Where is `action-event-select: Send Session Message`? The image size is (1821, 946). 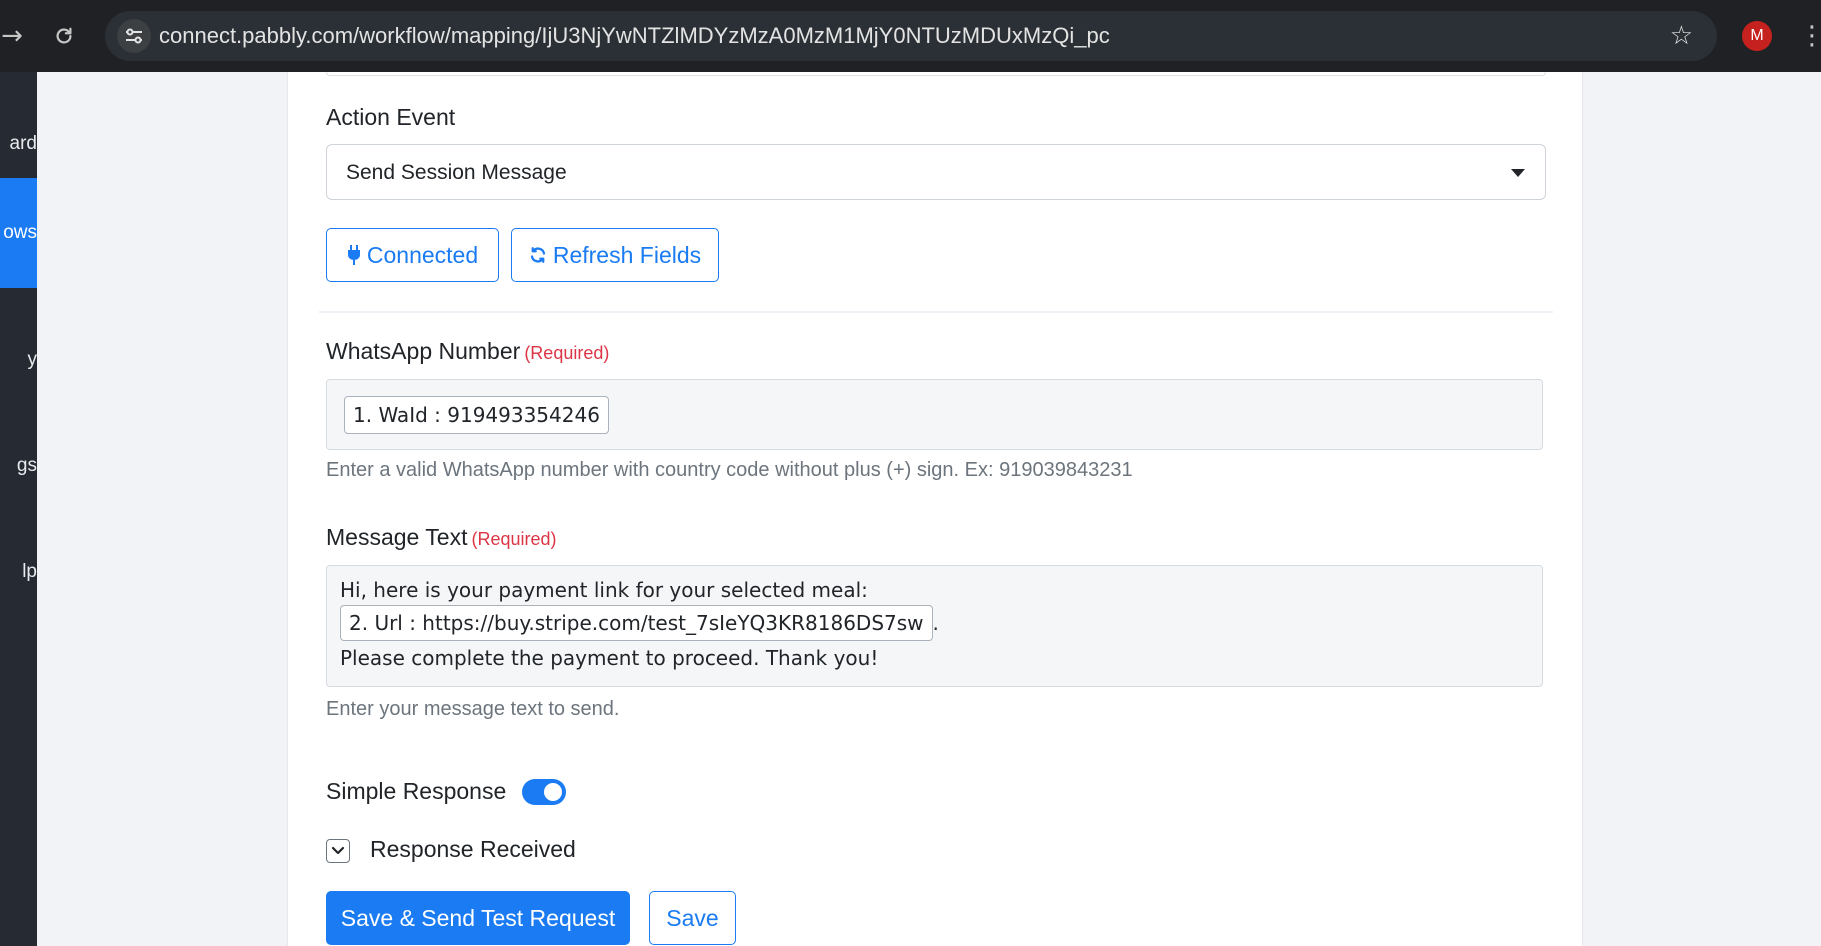
action-event-select: Send Session Message is located at coordinates (936, 172).